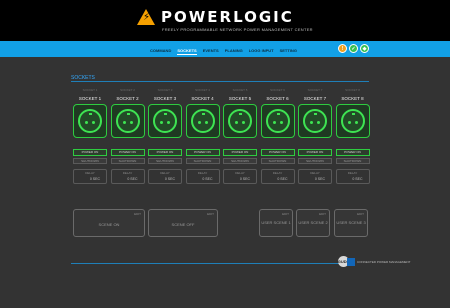 The image size is (450, 308). Describe the element at coordinates (127, 90) in the screenshot. I see `socket-status: SOCKET 2` at that location.